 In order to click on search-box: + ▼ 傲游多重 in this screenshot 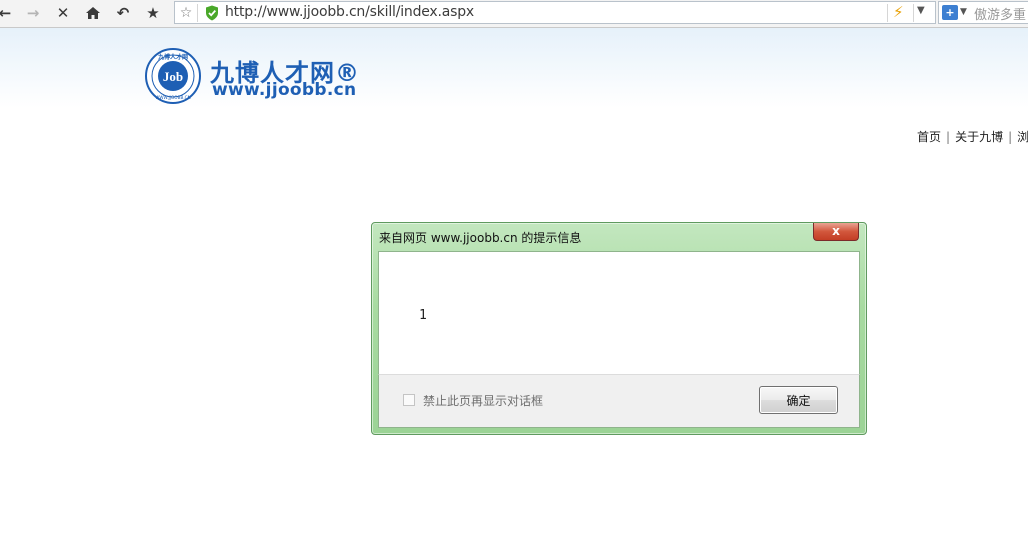, I will do `click(983, 12)`.